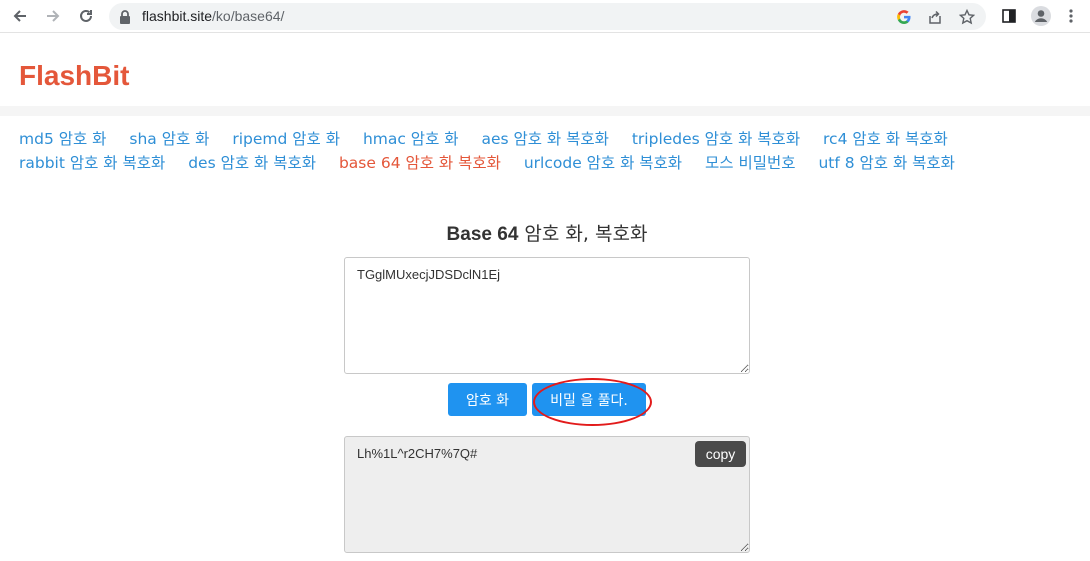  I want to click on address-bar: flashbit.site/ko/base64/, so click(547, 16).